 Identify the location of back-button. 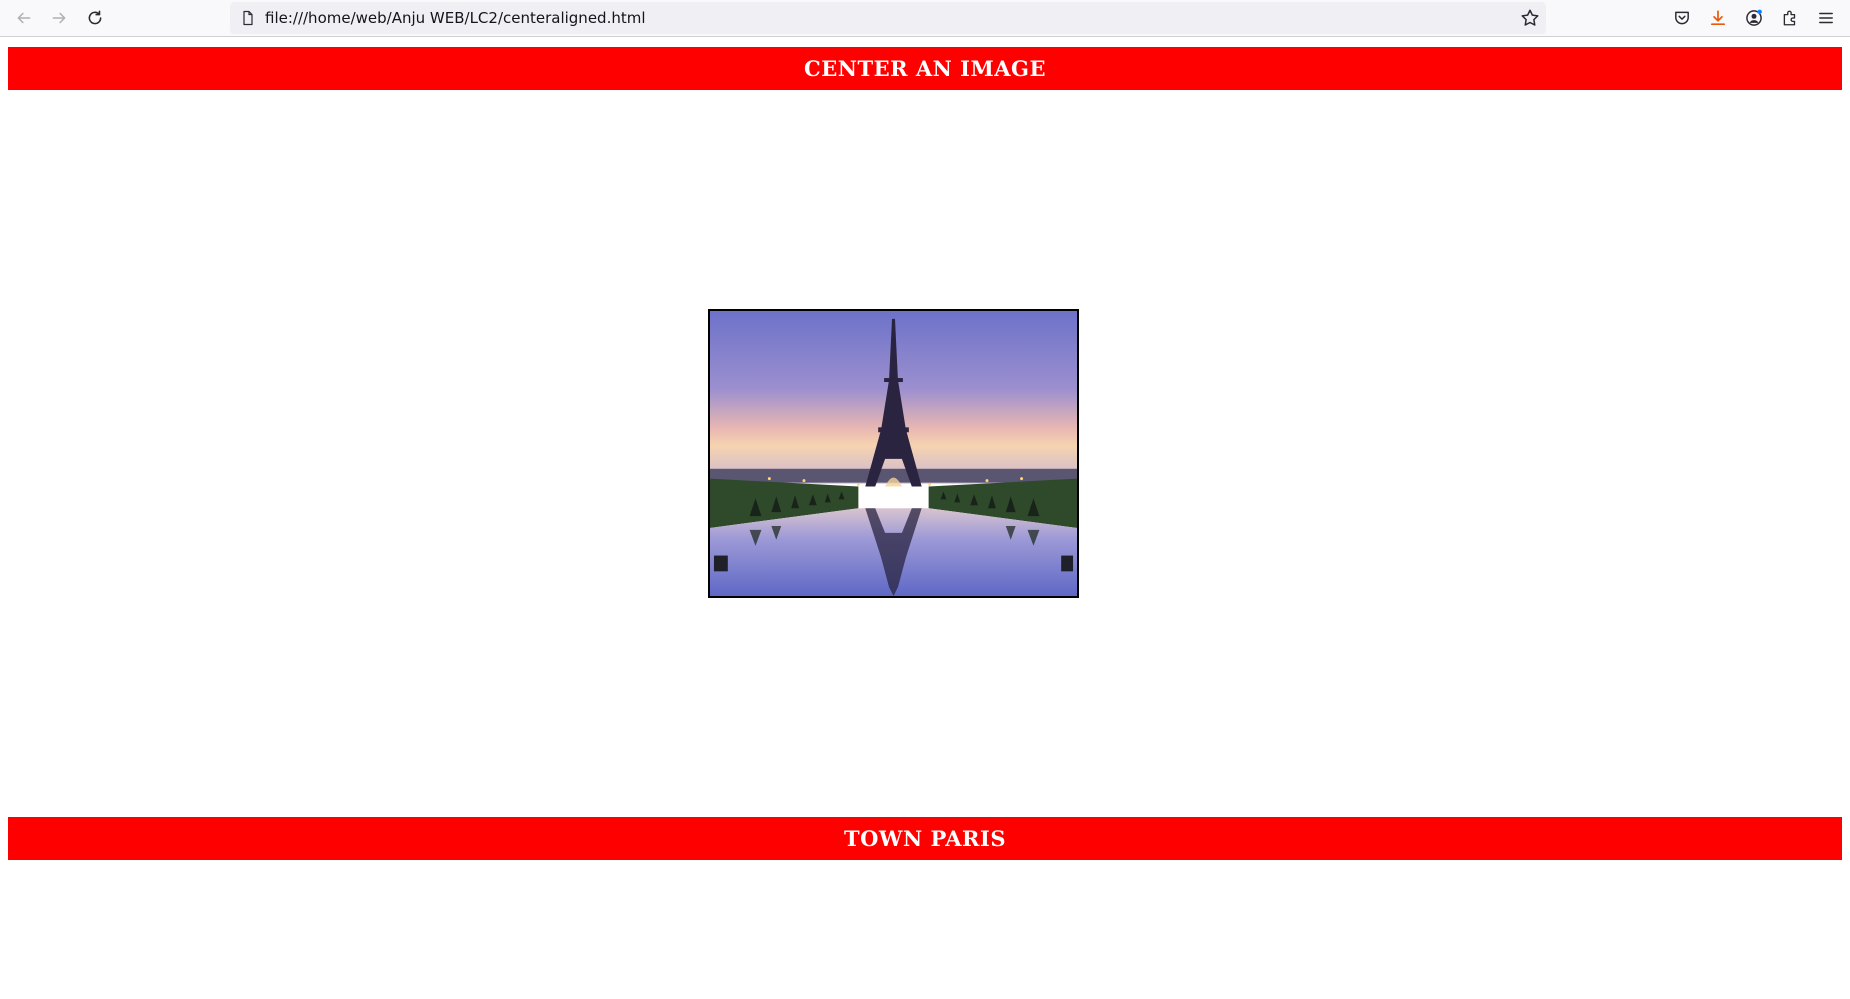
(24, 18).